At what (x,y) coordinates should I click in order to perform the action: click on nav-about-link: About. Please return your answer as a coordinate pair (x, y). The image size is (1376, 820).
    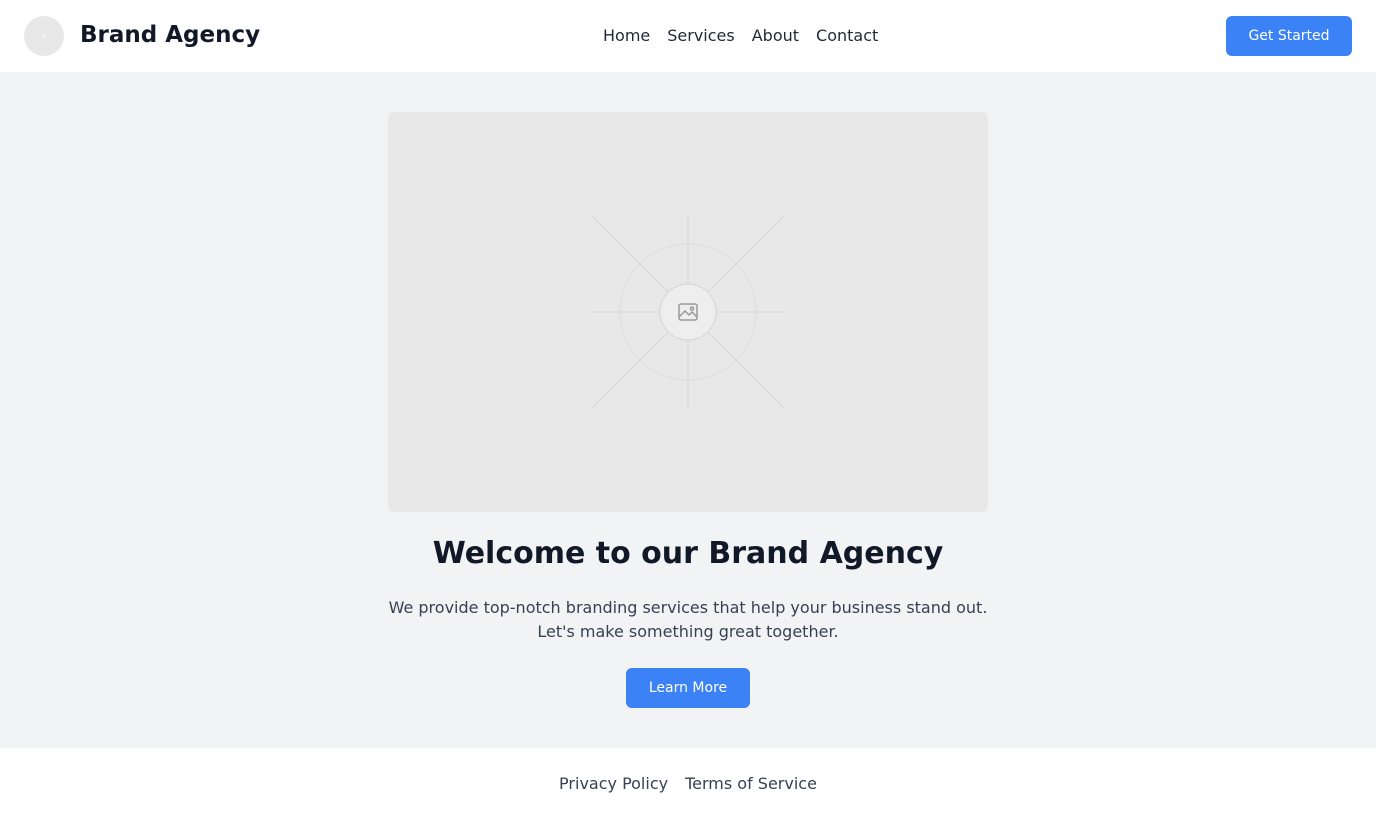
    Looking at the image, I should click on (775, 36).